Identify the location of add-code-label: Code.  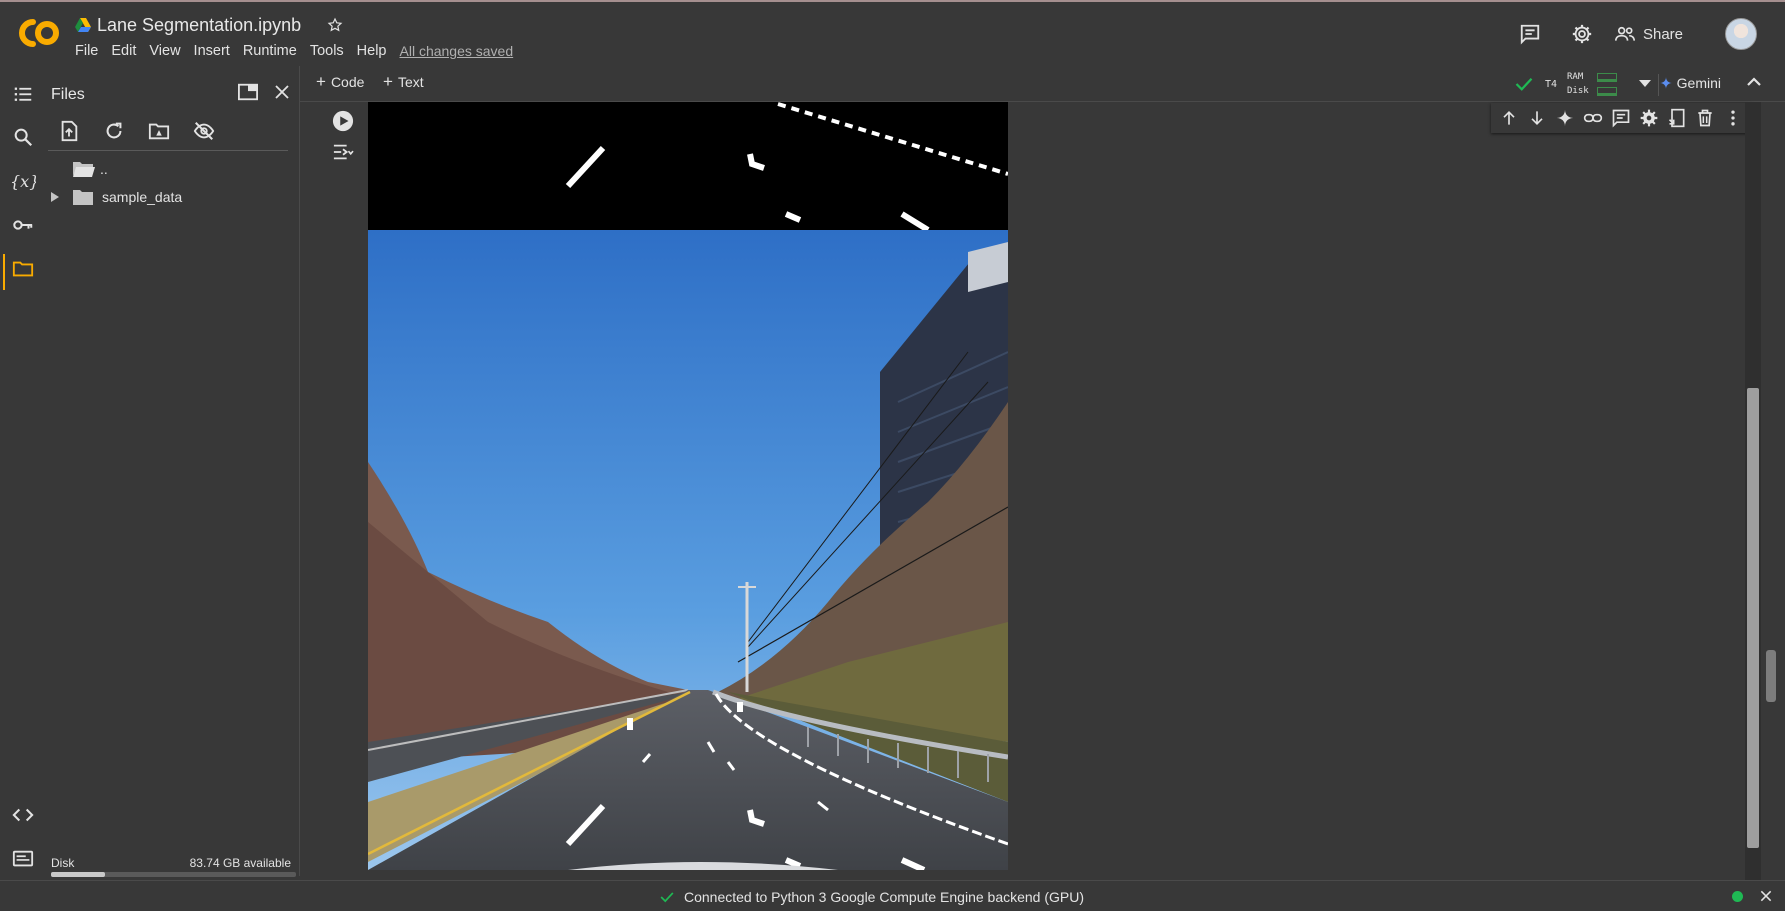
(347, 82).